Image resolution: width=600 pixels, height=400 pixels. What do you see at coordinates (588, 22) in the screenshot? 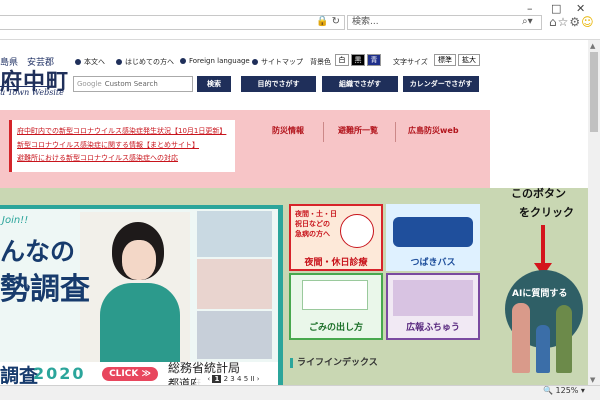
I see `feedback-smiley-icon: ☺` at bounding box center [588, 22].